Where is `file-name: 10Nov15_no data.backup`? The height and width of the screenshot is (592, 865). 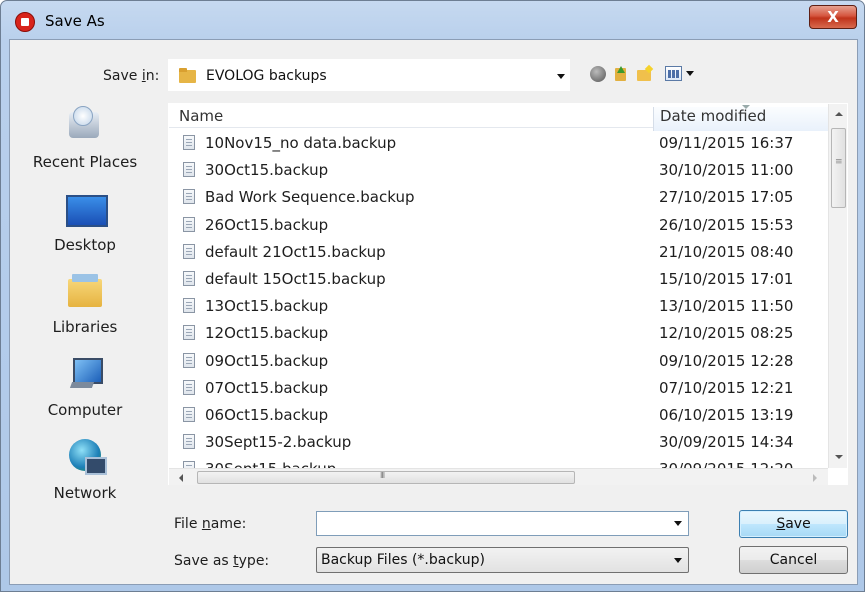
file-name: 10Nov15_no data.backup is located at coordinates (301, 143).